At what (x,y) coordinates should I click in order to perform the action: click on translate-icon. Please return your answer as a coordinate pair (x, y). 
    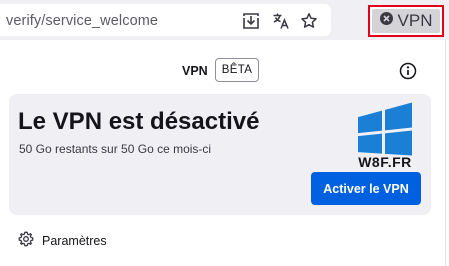
    Looking at the image, I should click on (281, 21).